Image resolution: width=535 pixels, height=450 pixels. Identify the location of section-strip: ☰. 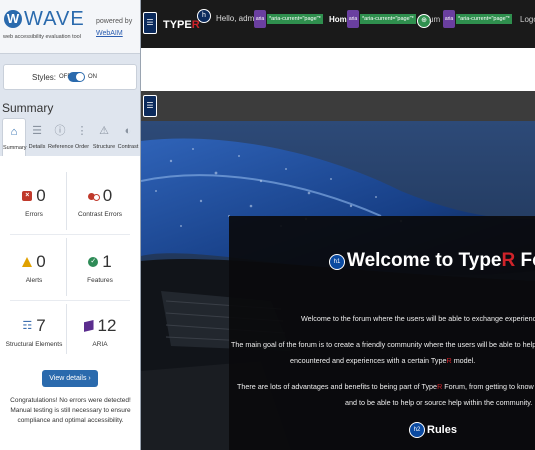
(338, 106).